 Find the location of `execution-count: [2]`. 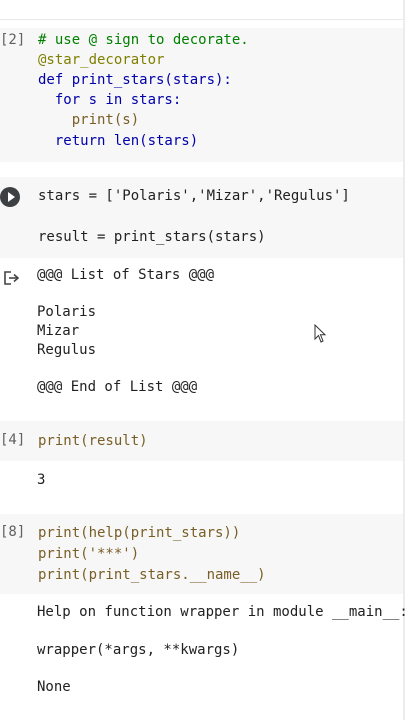

execution-count: [2] is located at coordinates (13, 40).